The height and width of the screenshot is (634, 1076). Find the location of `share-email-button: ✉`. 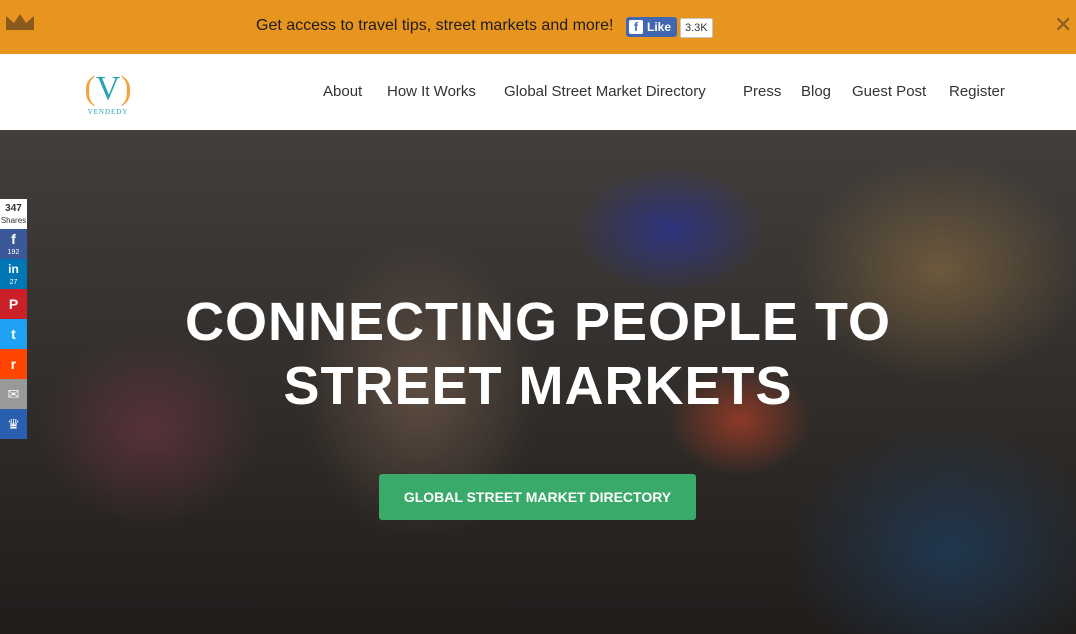

share-email-button: ✉ is located at coordinates (13, 394).